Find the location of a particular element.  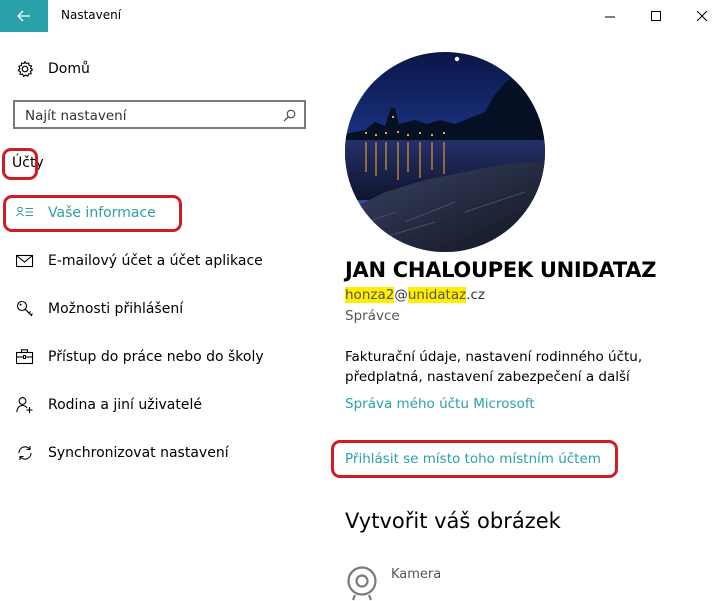

sidebar-item-label: Synchronizovat nastavení is located at coordinates (138, 453).